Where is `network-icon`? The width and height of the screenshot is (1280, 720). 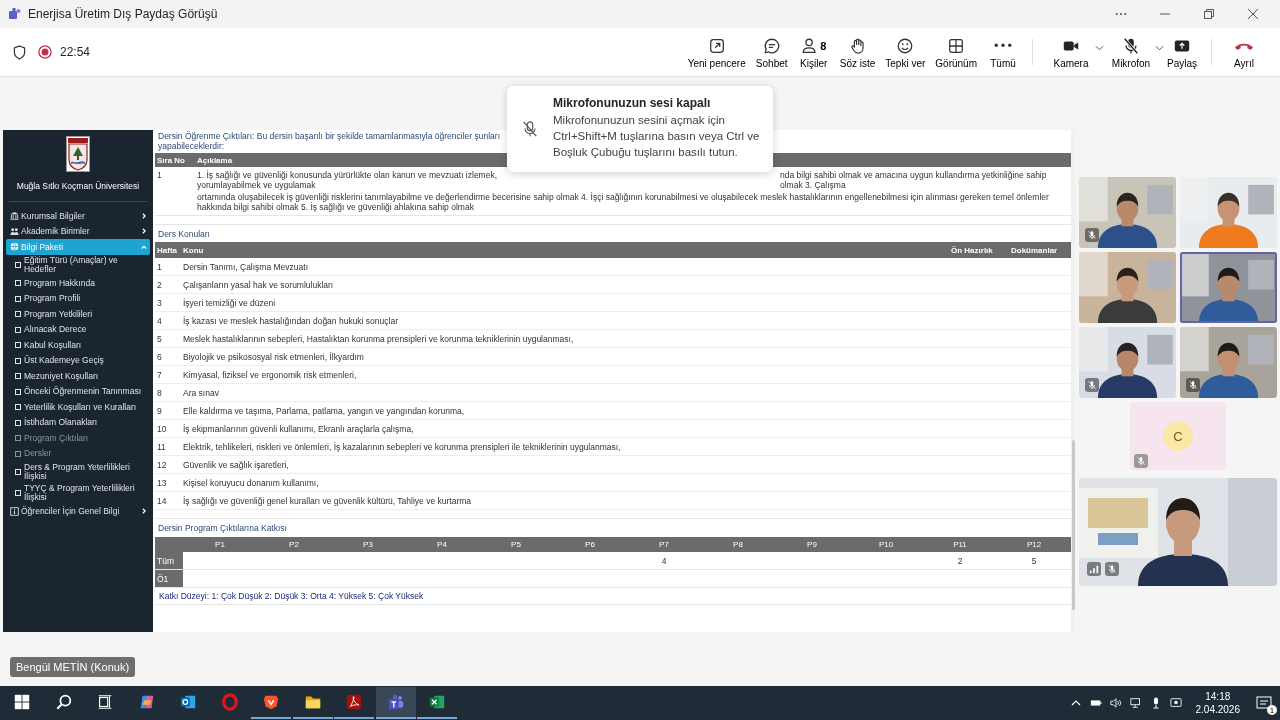 network-icon is located at coordinates (1135, 703).